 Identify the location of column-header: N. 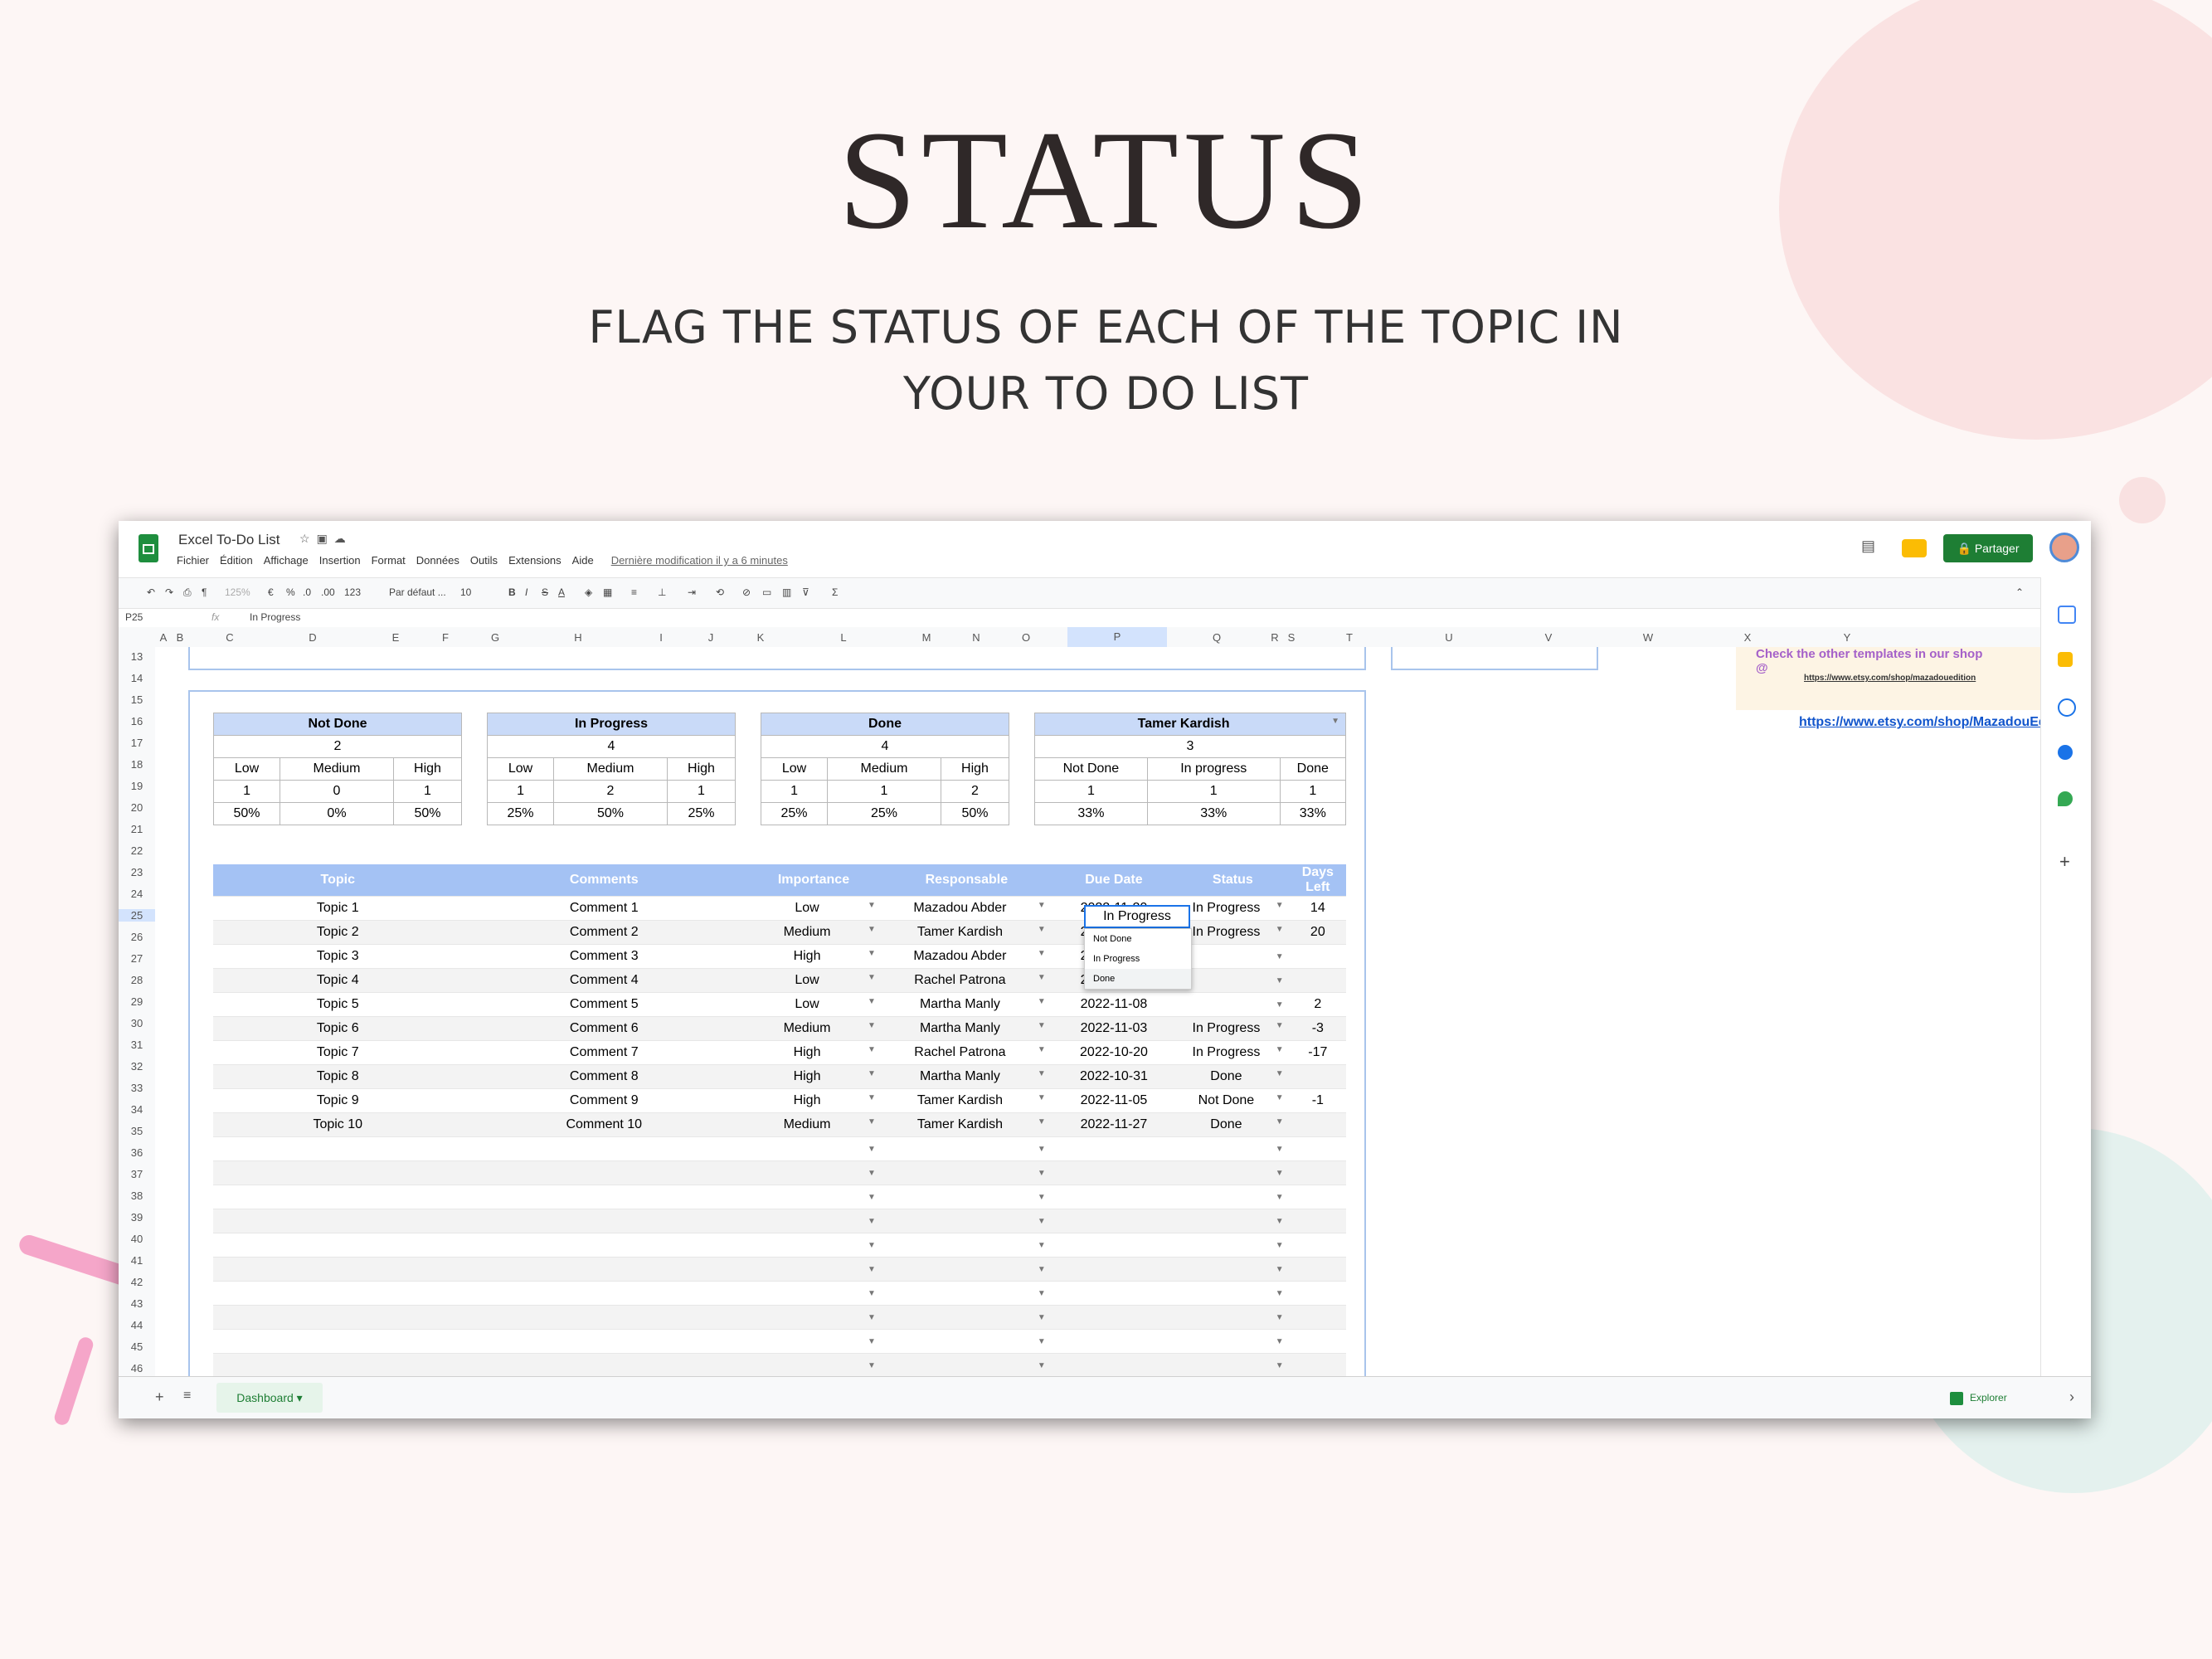
(976, 637).